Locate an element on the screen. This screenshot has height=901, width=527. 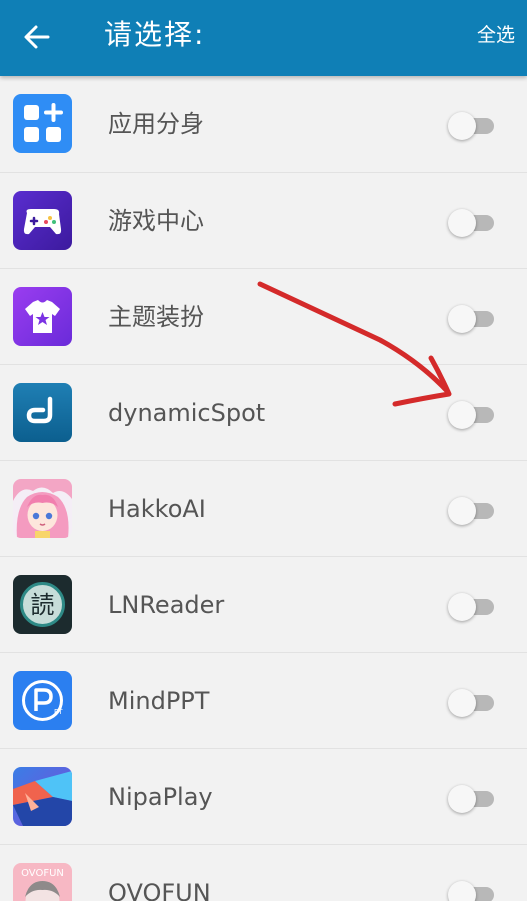
app-name: LNReader is located at coordinates (166, 605).